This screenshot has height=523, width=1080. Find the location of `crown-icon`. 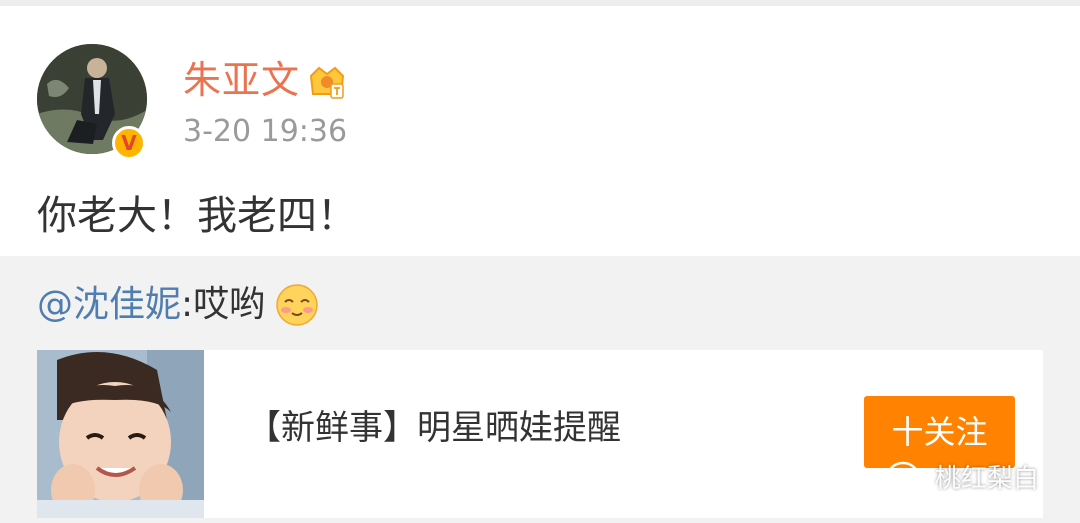

crown-icon is located at coordinates (327, 82).